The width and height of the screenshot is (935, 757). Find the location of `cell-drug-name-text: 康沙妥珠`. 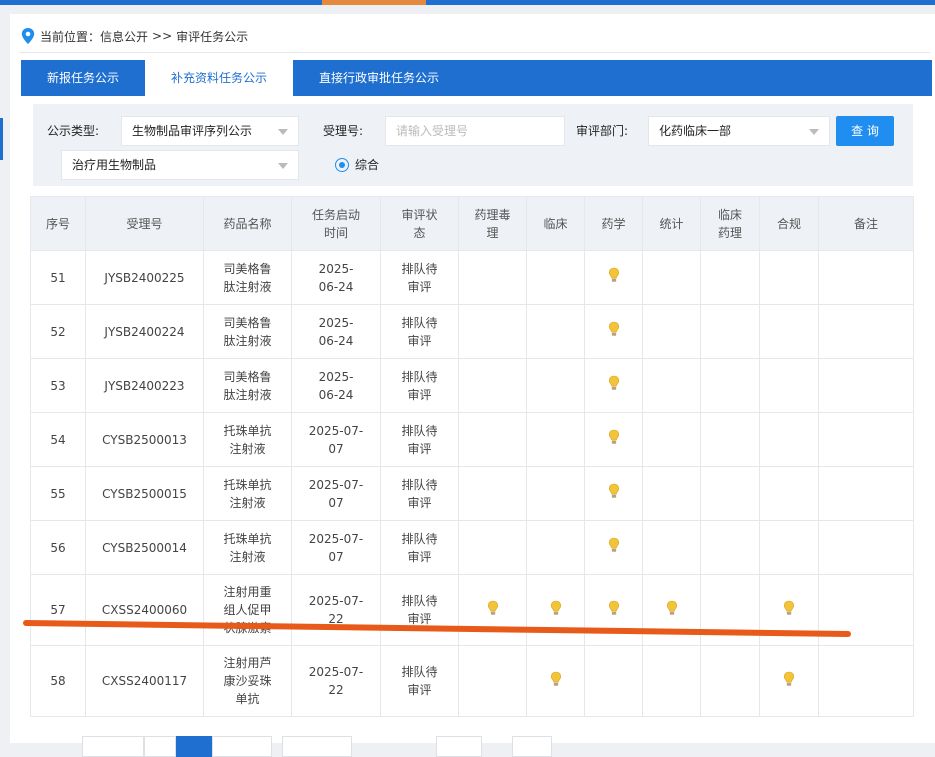

cell-drug-name-text: 康沙妥珠 is located at coordinates (247, 681).